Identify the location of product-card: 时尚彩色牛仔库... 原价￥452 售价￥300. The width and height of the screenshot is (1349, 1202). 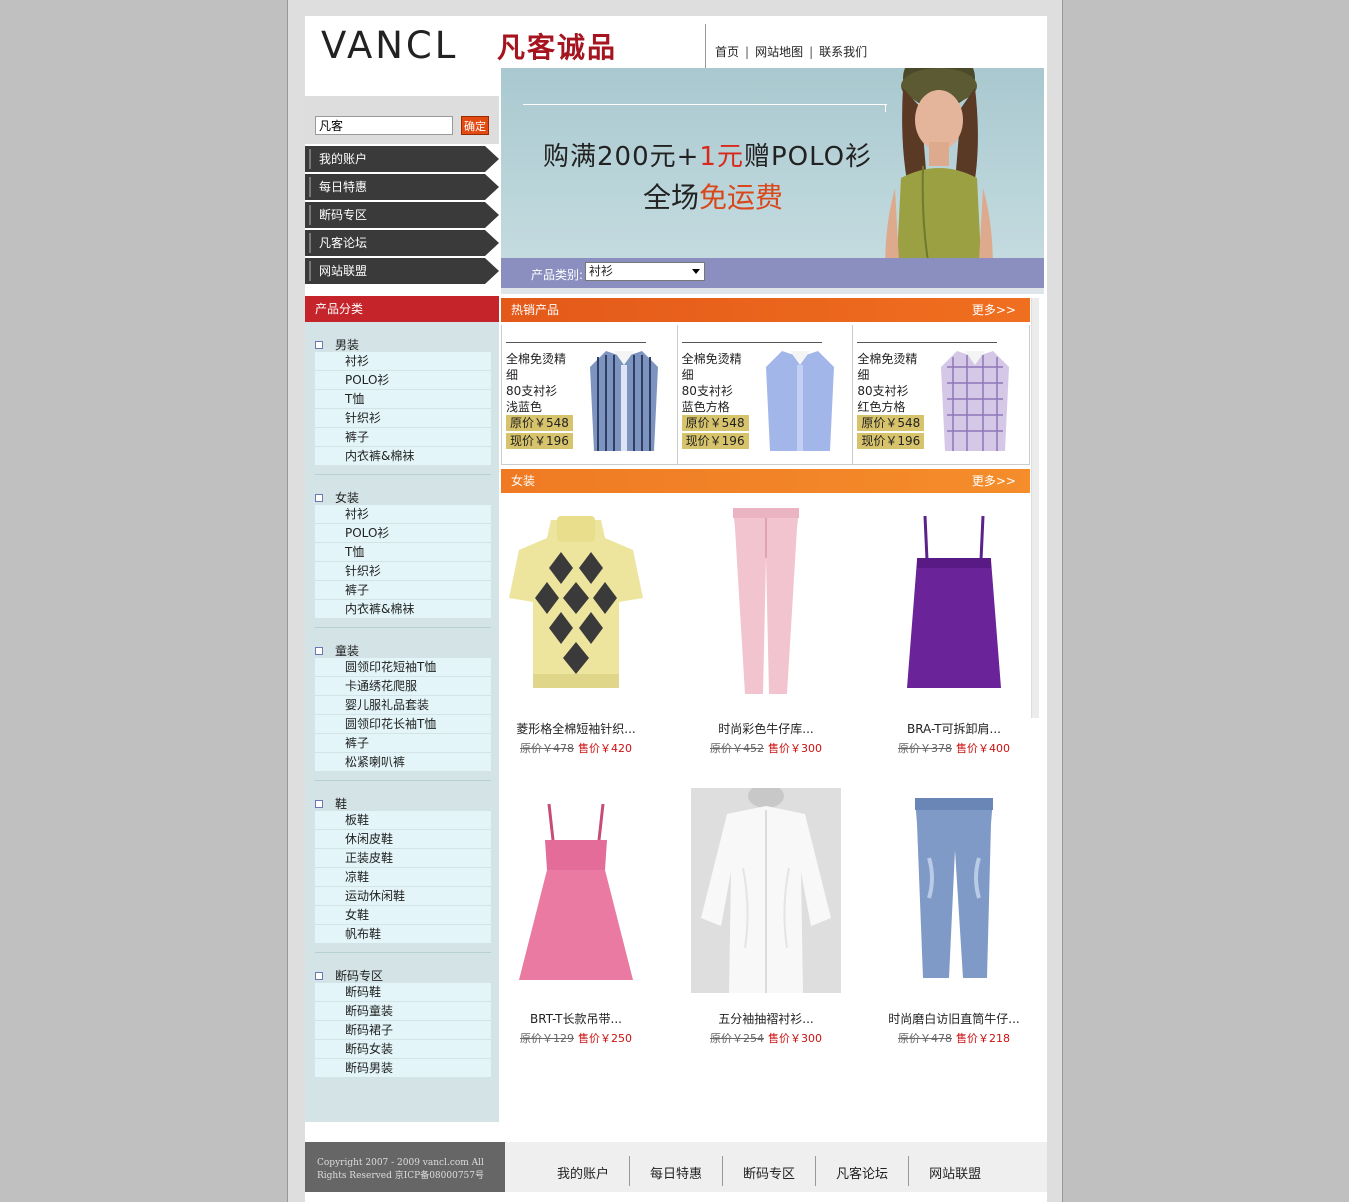
(766, 626).